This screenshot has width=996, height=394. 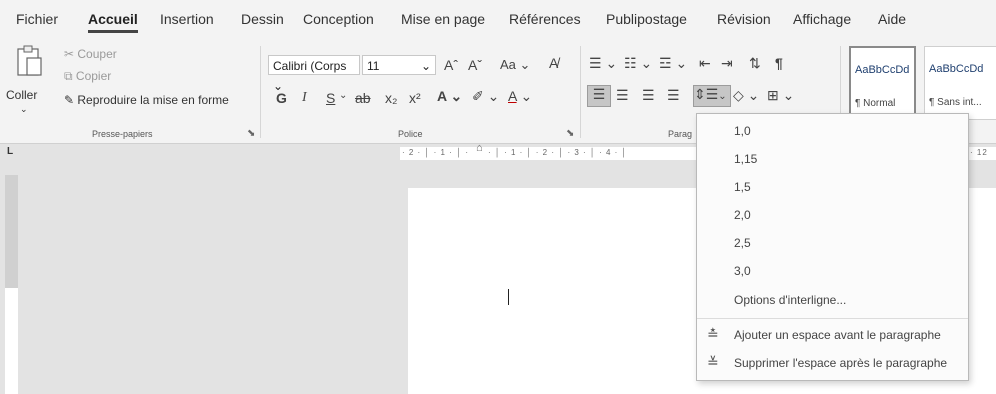 I want to click on ruler-left-ticks: · 2 · │ · 1 · │ ·, so click(x=435, y=152).